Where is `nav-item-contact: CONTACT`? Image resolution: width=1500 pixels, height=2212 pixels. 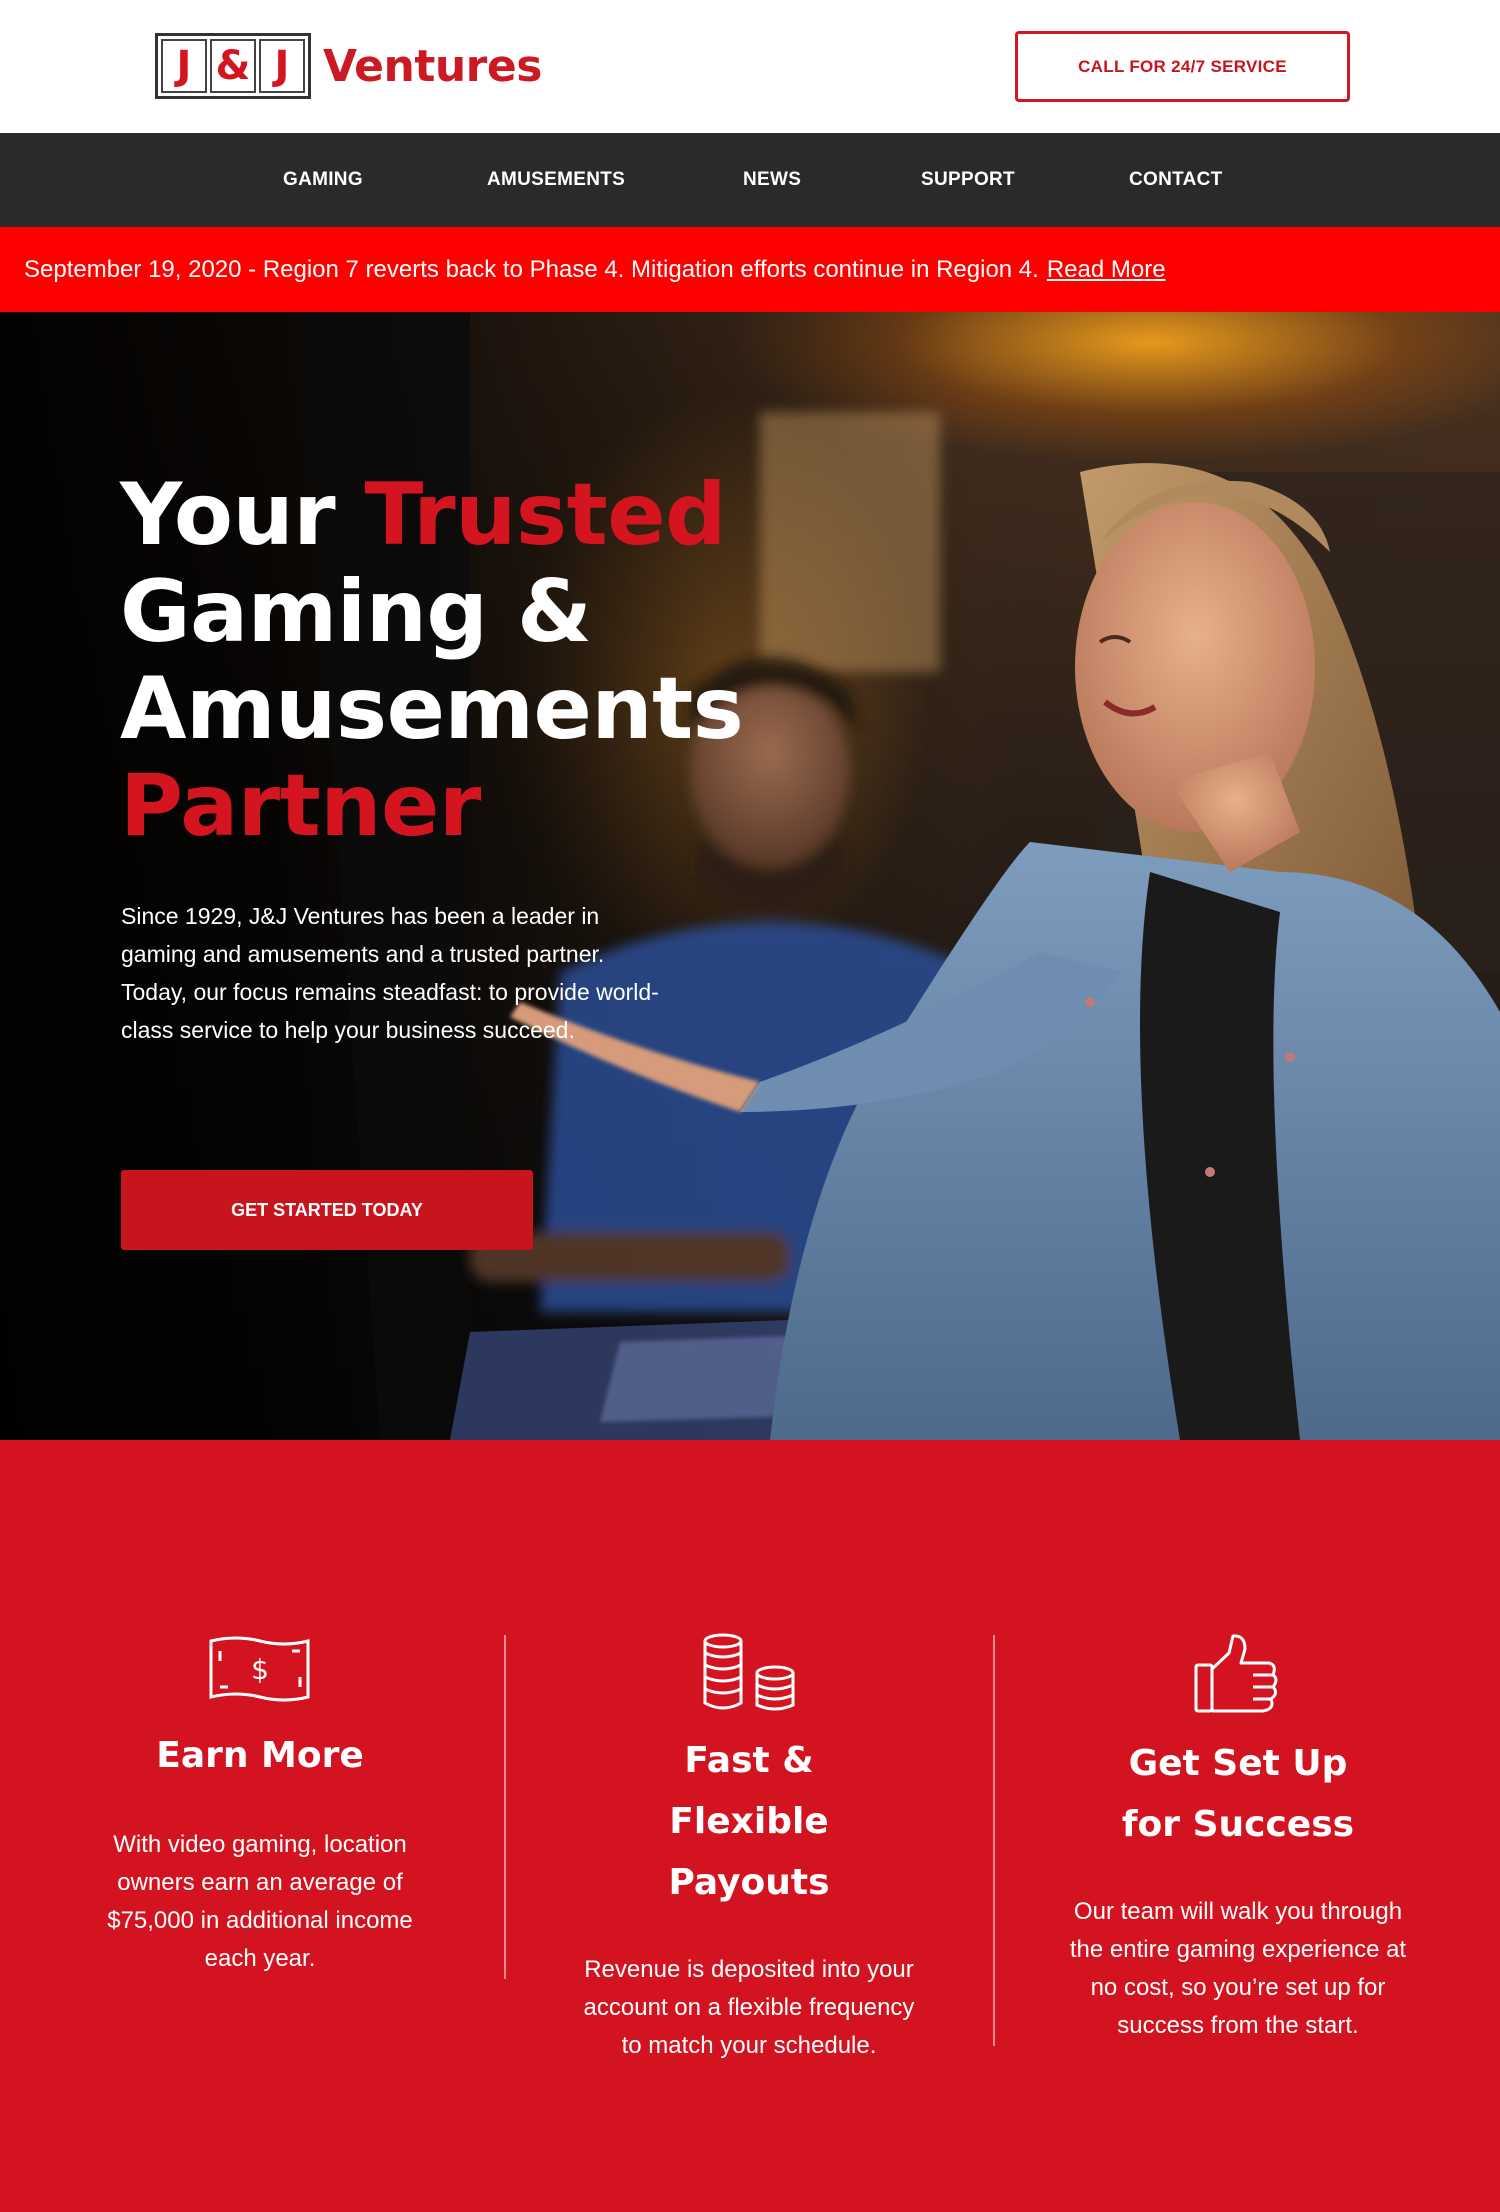
nav-item-contact: CONTACT is located at coordinates (1176, 180).